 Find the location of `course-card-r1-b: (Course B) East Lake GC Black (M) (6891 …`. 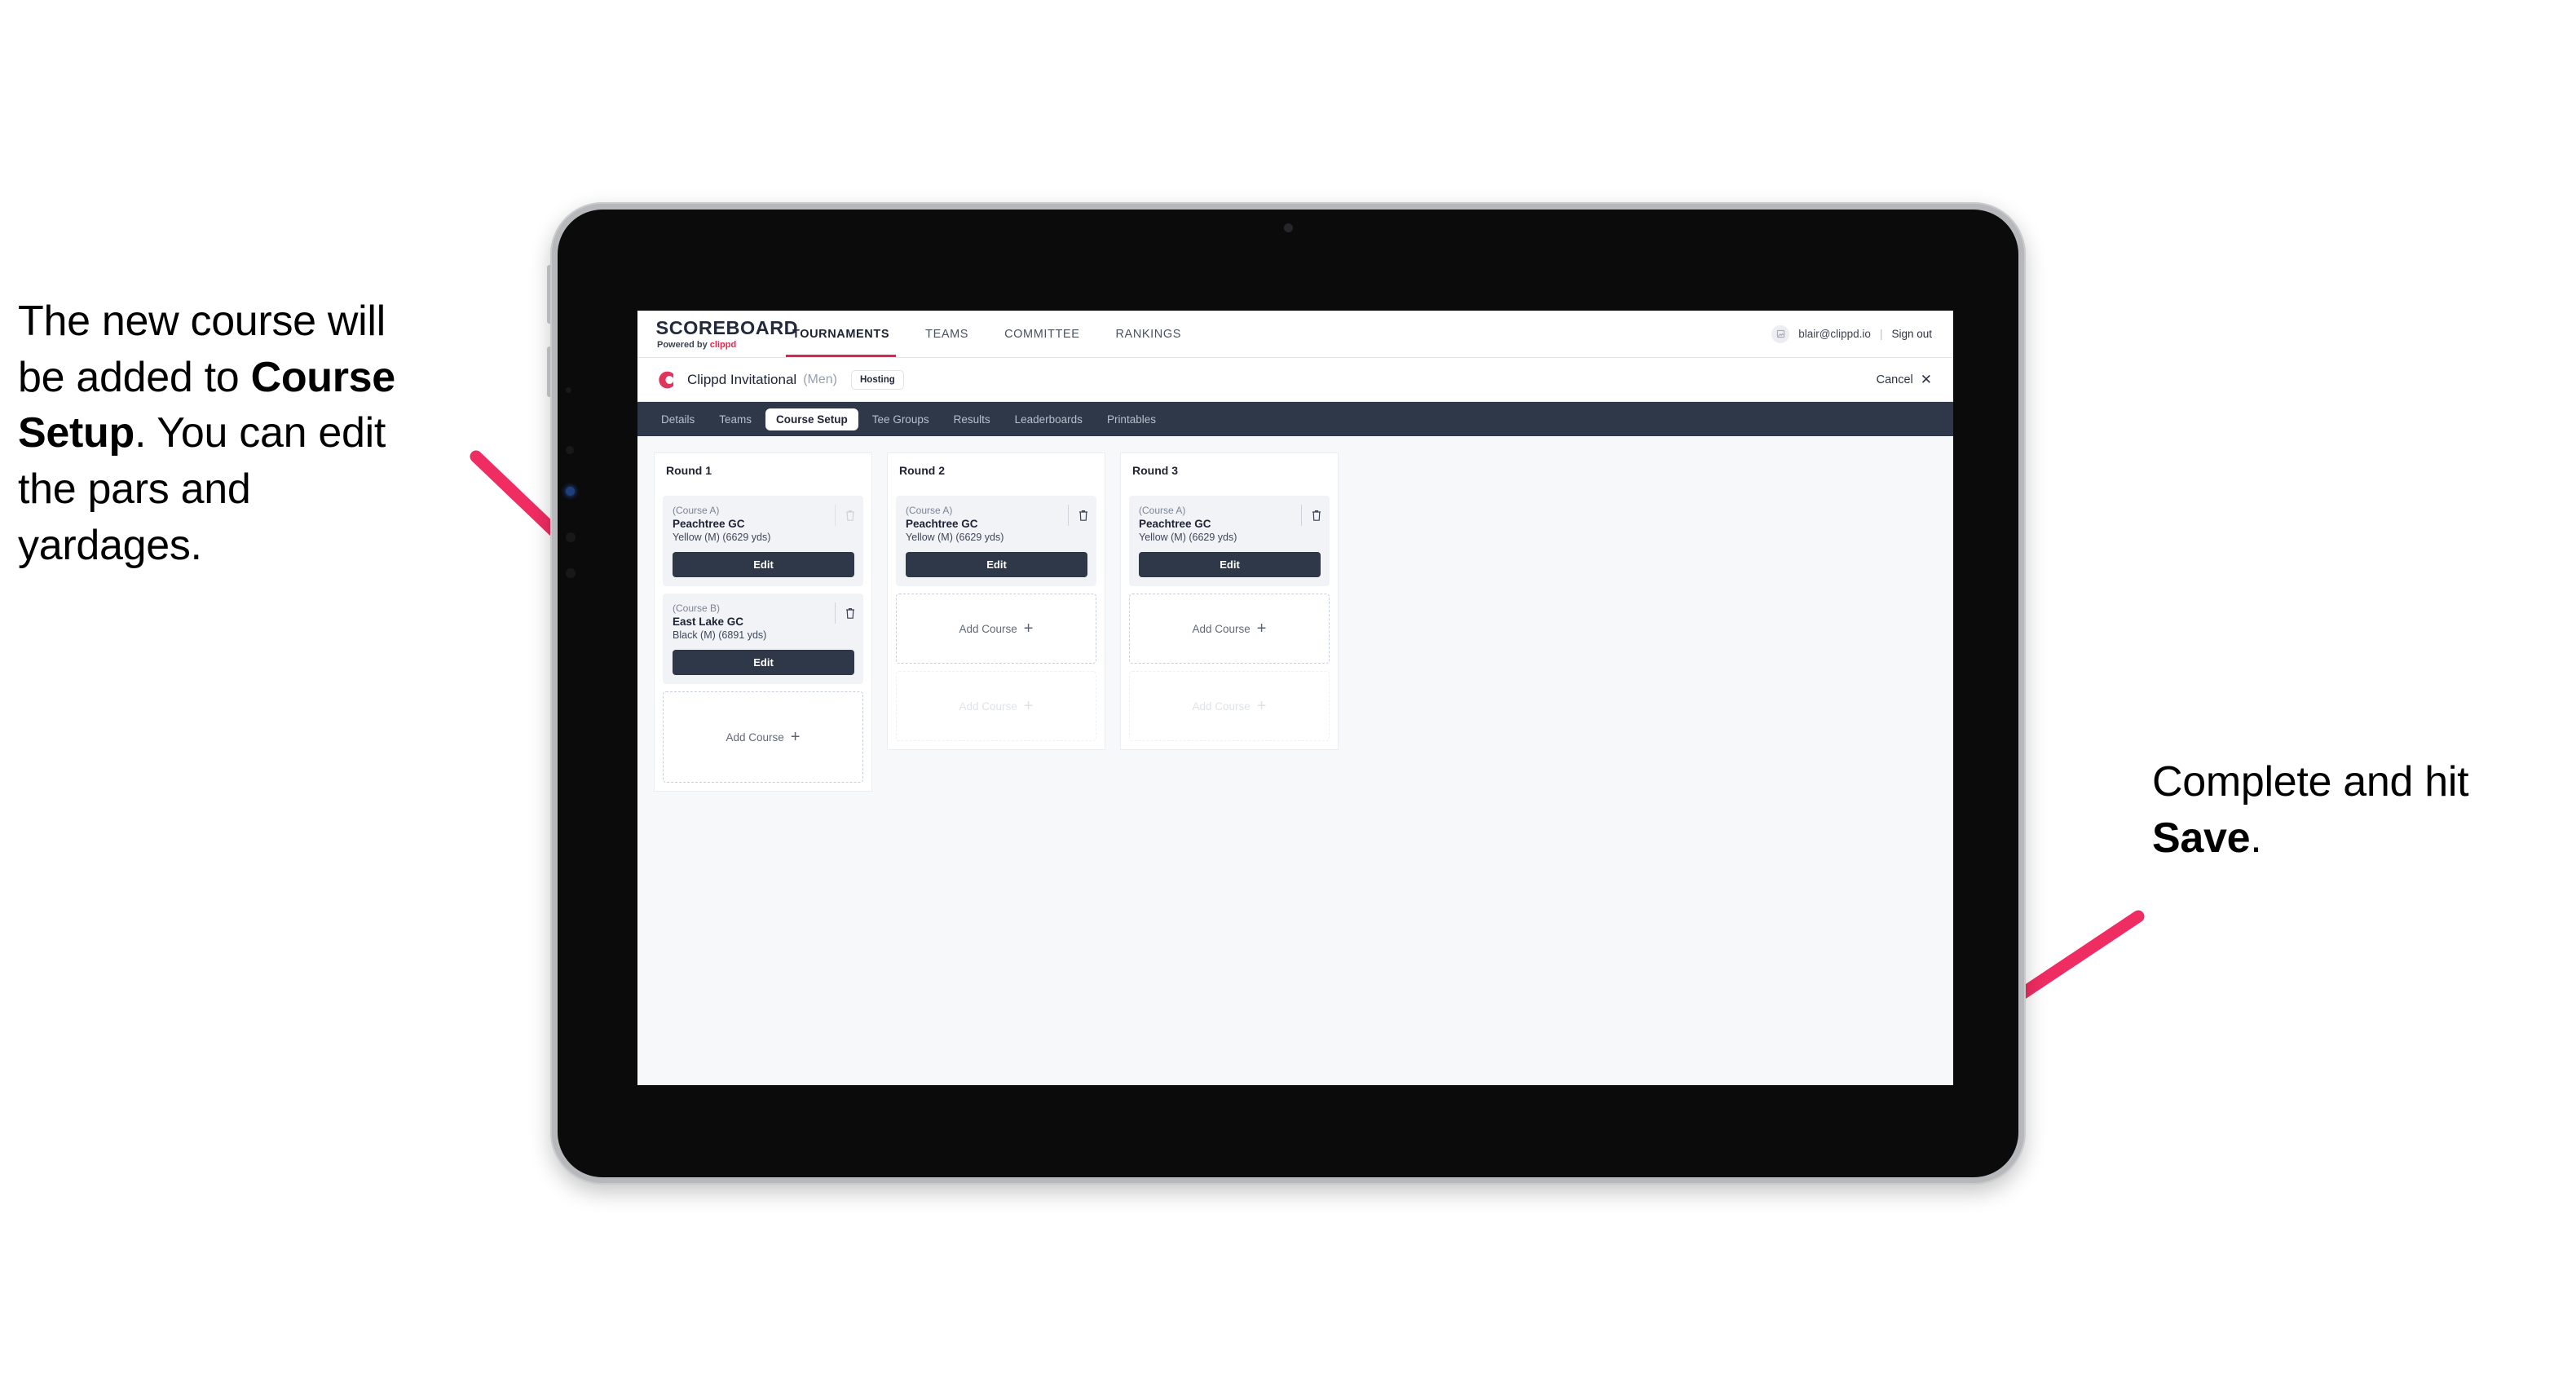

course-card-r1-b: (Course B) East Lake GC Black (M) (6891 … is located at coordinates (763, 639).